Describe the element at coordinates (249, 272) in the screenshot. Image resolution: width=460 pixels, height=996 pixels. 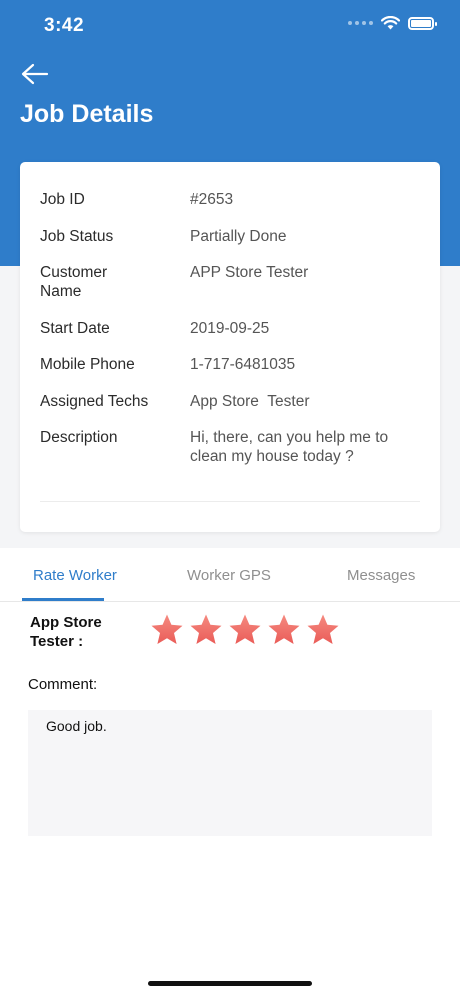
I see `customer-name-value: APP Store Tester` at that location.